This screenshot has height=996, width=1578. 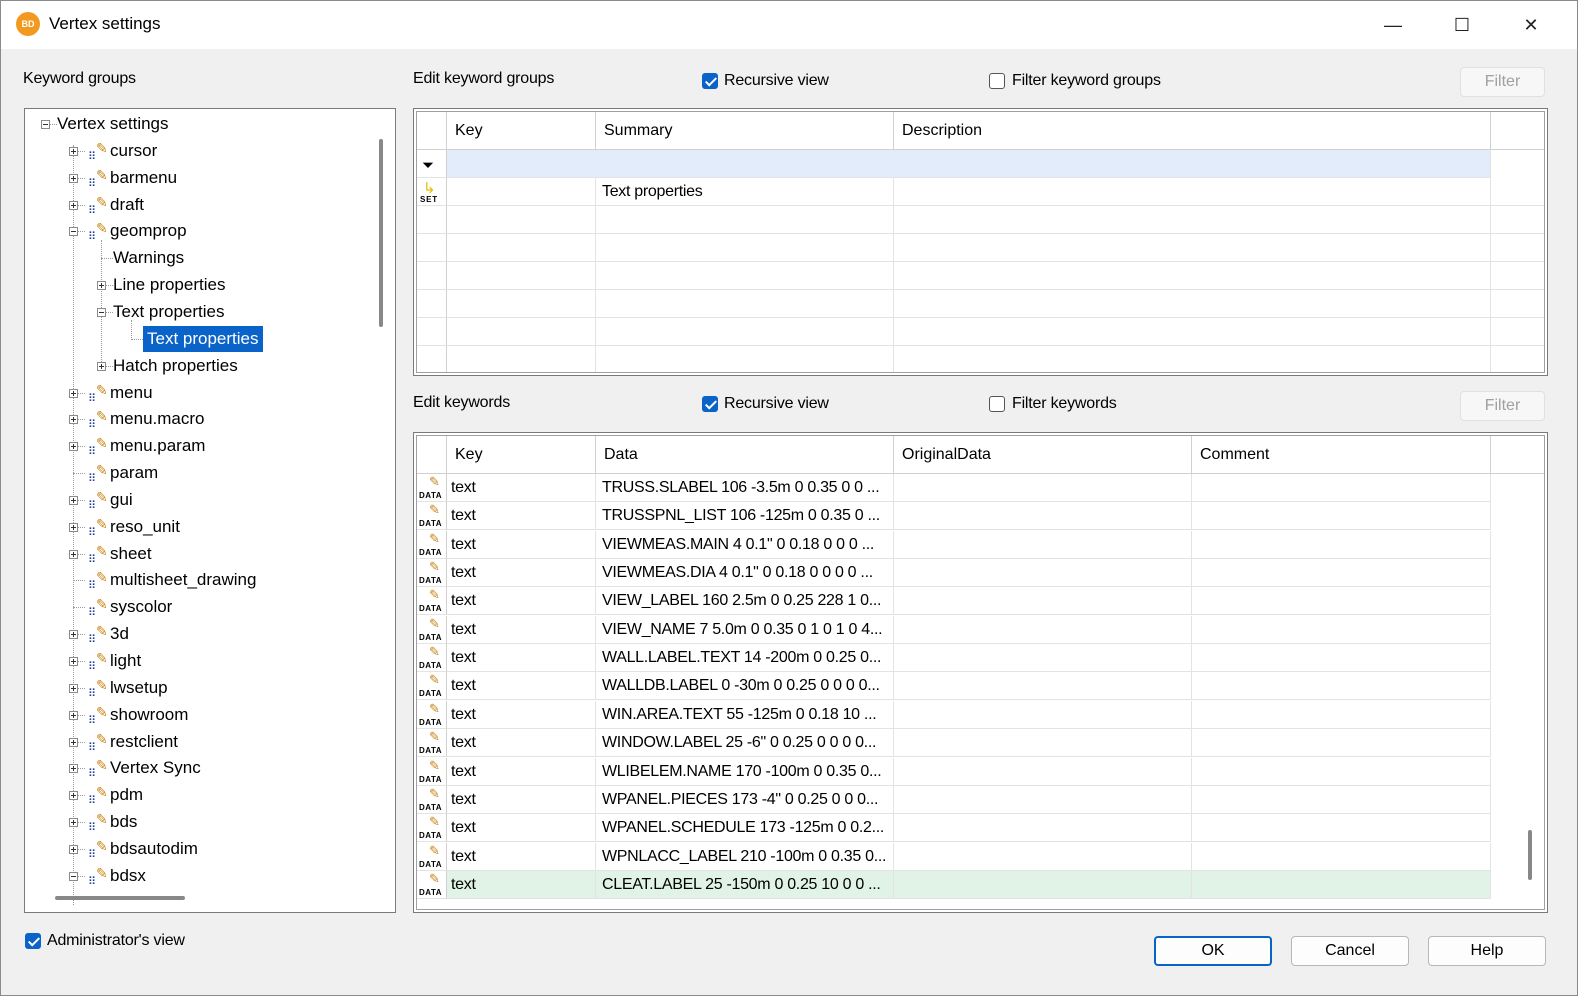 I want to click on tree-item-label: showroom, so click(x=149, y=715).